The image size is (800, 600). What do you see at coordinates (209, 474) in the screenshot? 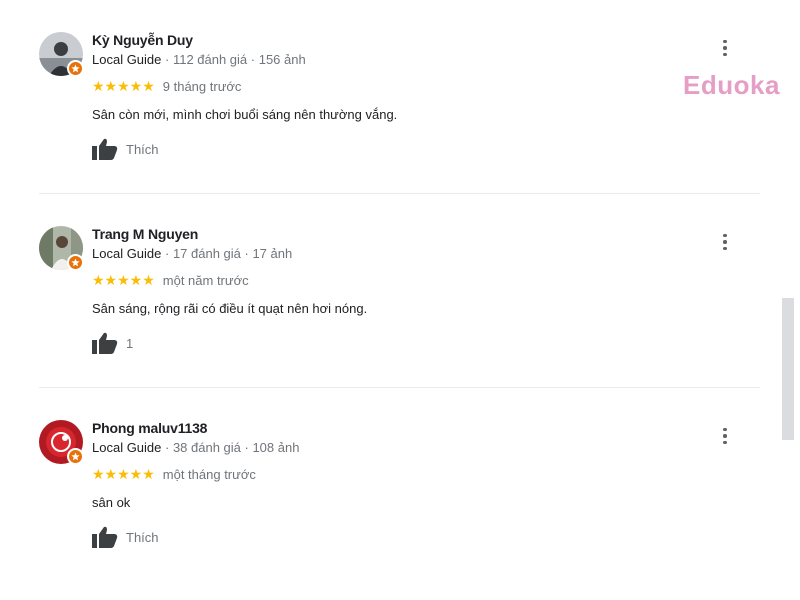
I see `review-time: một tháng trước` at bounding box center [209, 474].